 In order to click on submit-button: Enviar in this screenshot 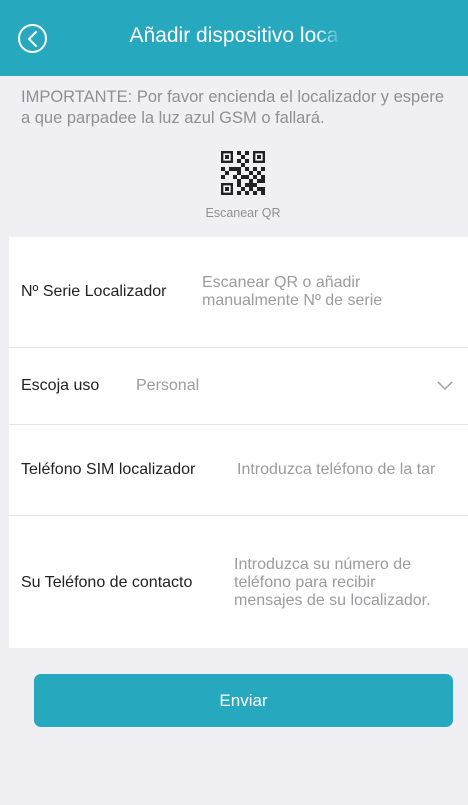, I will do `click(243, 700)`.